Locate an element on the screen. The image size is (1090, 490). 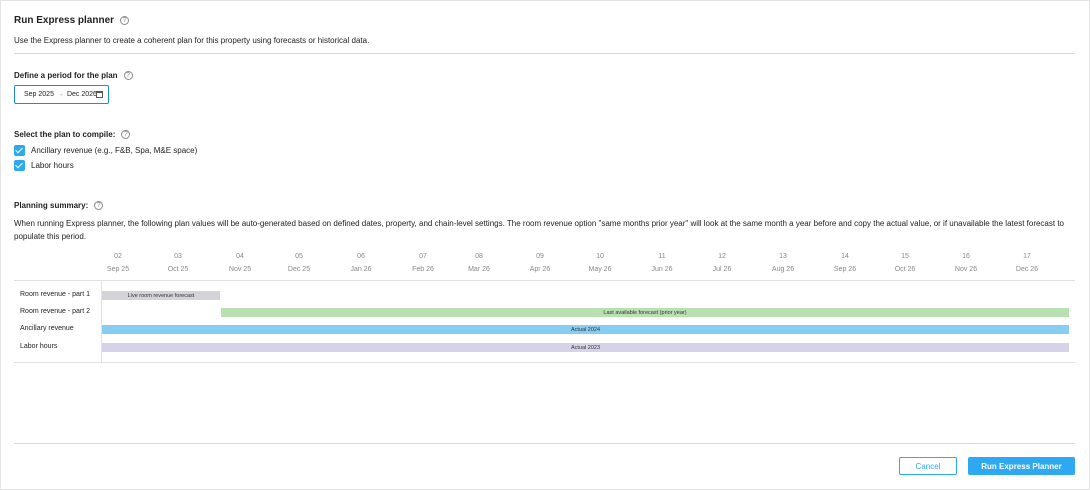
timeline-tick-number: 04 is located at coordinates (240, 256).